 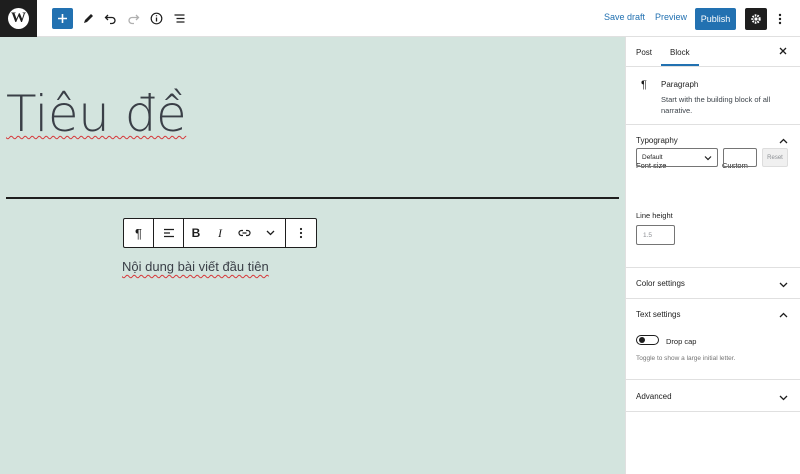 What do you see at coordinates (654, 396) in the screenshot?
I see `advanced-toggle: Advanced` at bounding box center [654, 396].